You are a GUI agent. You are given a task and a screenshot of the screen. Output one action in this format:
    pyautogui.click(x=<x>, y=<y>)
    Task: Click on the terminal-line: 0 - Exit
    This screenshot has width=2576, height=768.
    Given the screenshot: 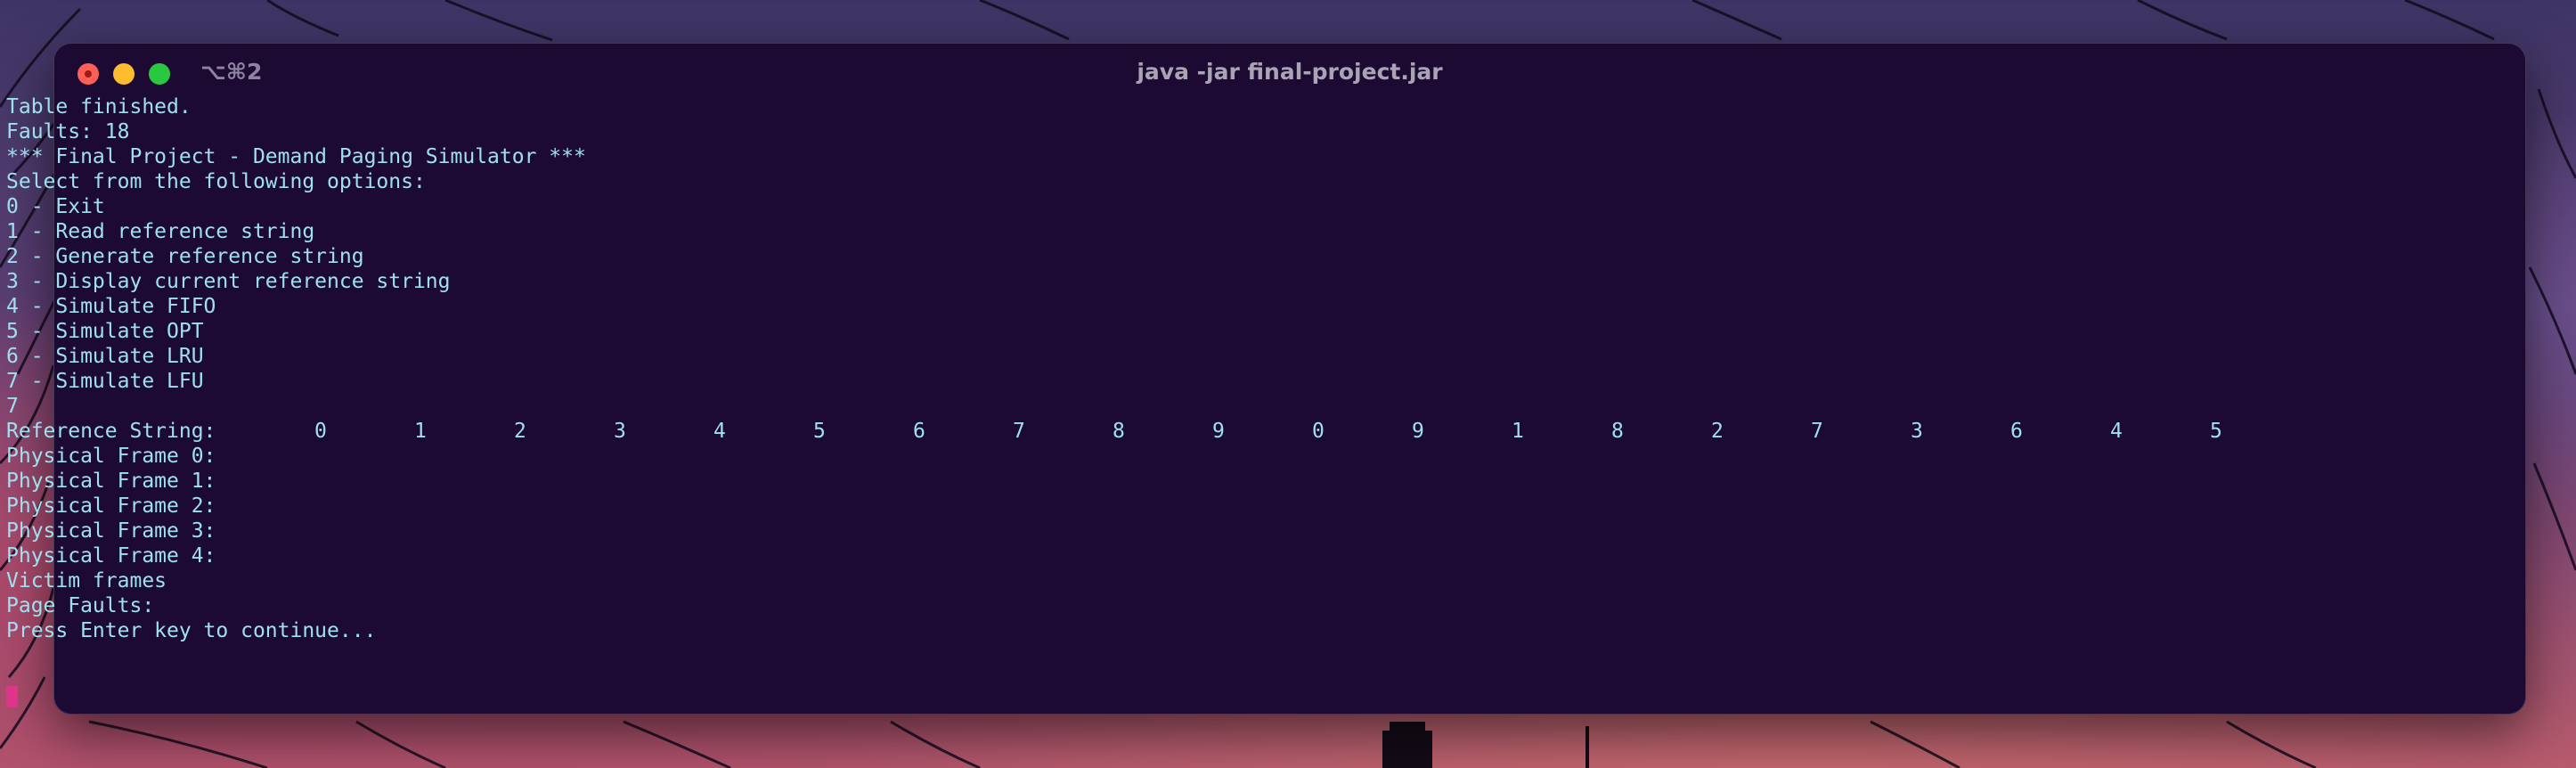 What is the action you would take?
    pyautogui.click(x=55, y=206)
    